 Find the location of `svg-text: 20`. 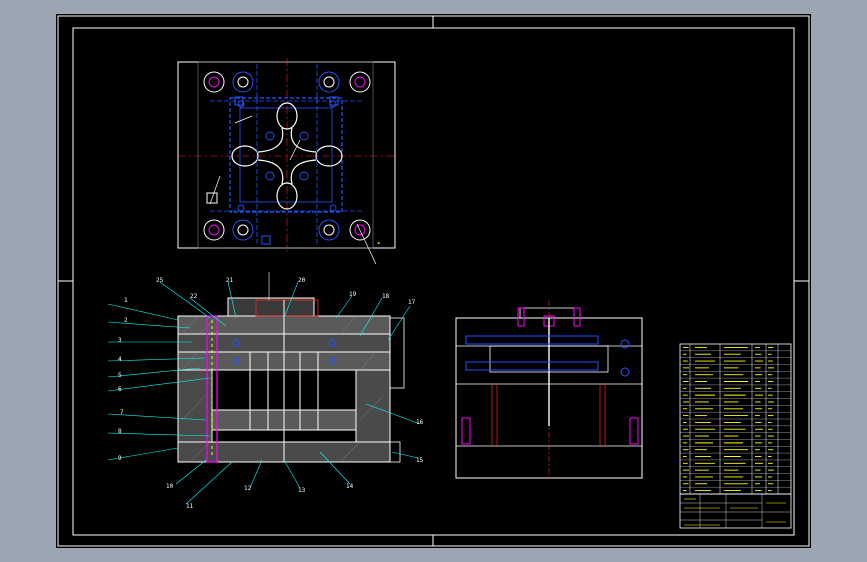

svg-text: 20 is located at coordinates (302, 280).